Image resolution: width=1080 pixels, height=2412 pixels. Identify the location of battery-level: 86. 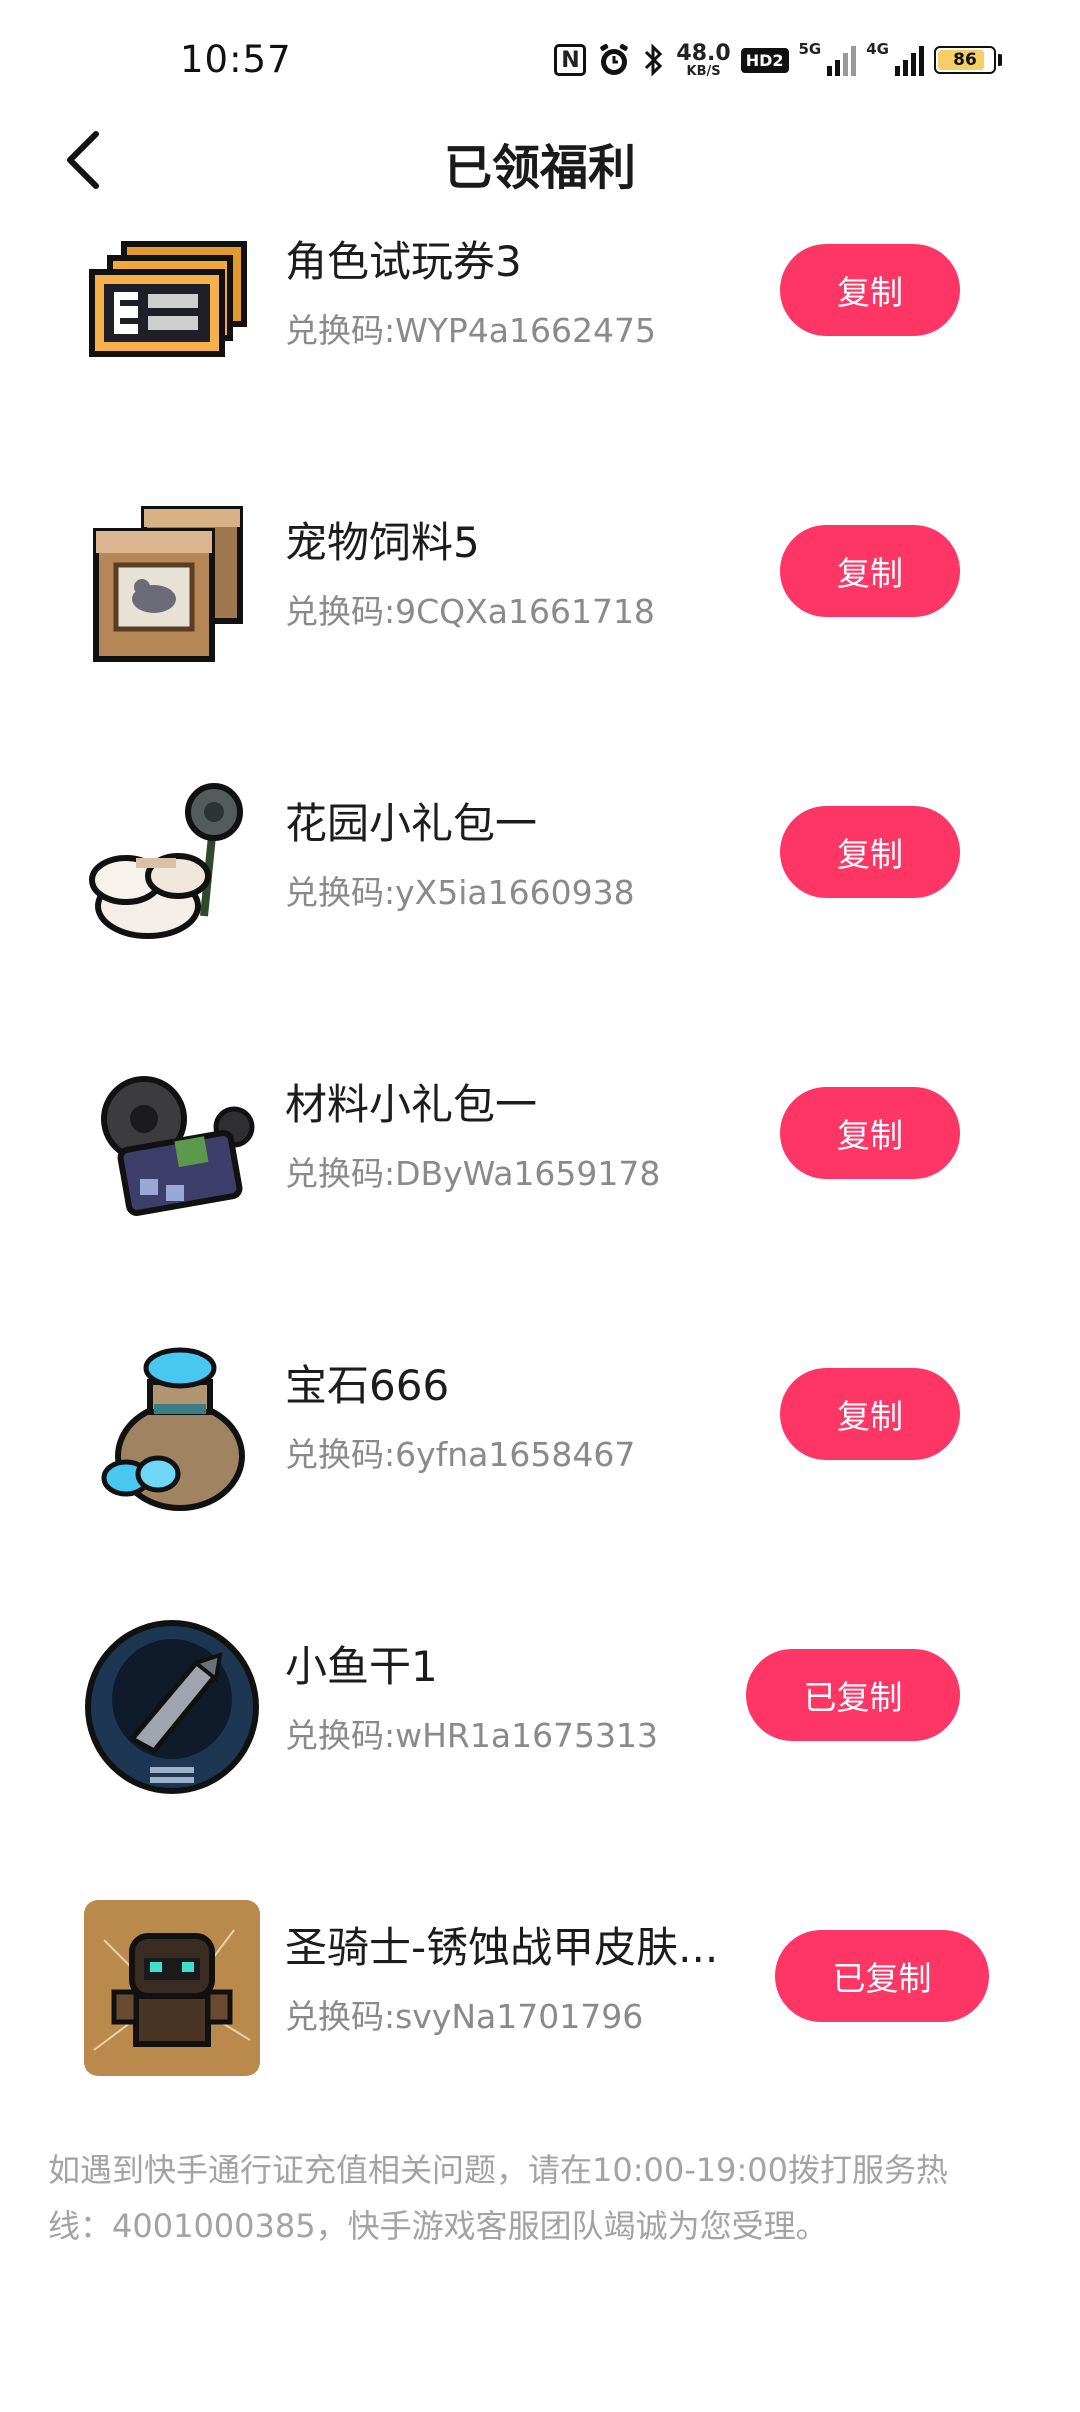
(965, 60).